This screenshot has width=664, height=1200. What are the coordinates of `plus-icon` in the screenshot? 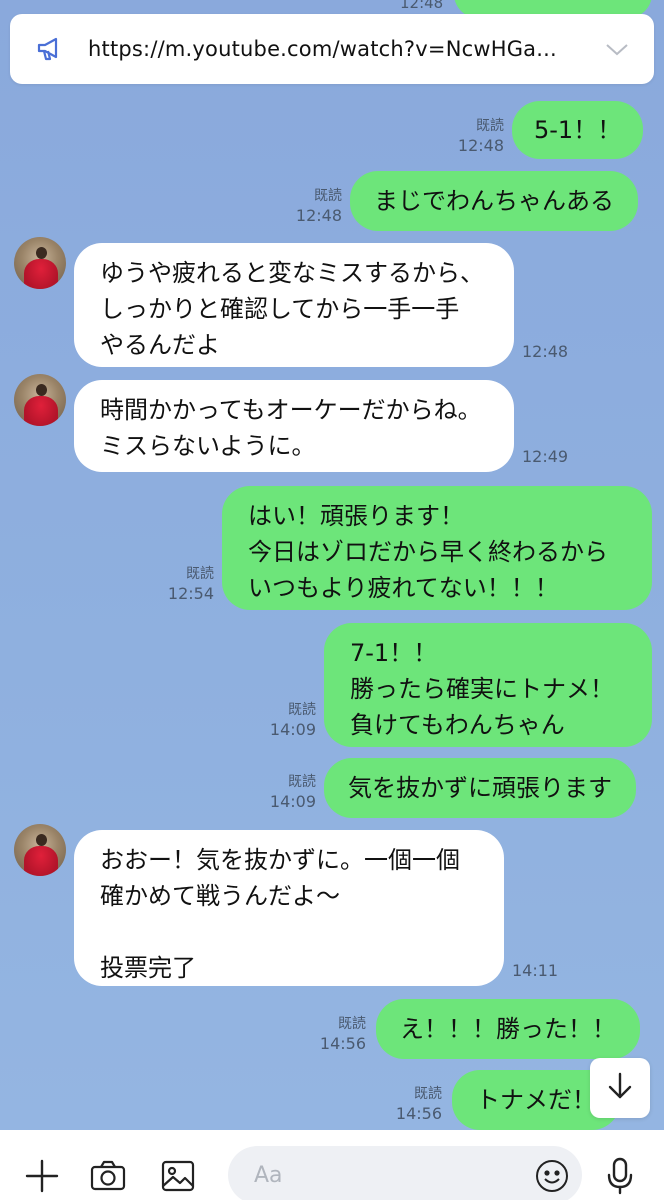 It's located at (42, 1176).